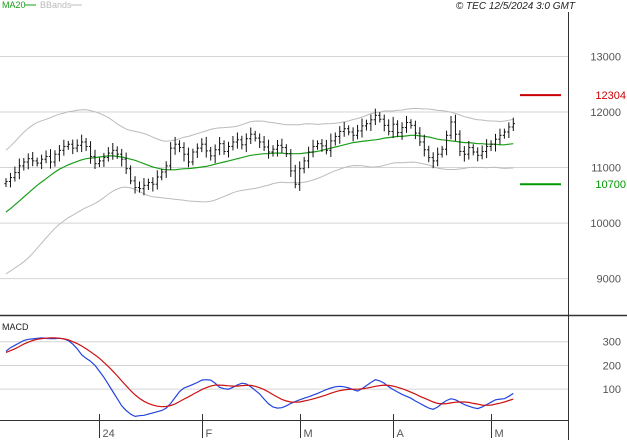 The image size is (627, 440). I want to click on legend-ma20: MA20, so click(14, 5).